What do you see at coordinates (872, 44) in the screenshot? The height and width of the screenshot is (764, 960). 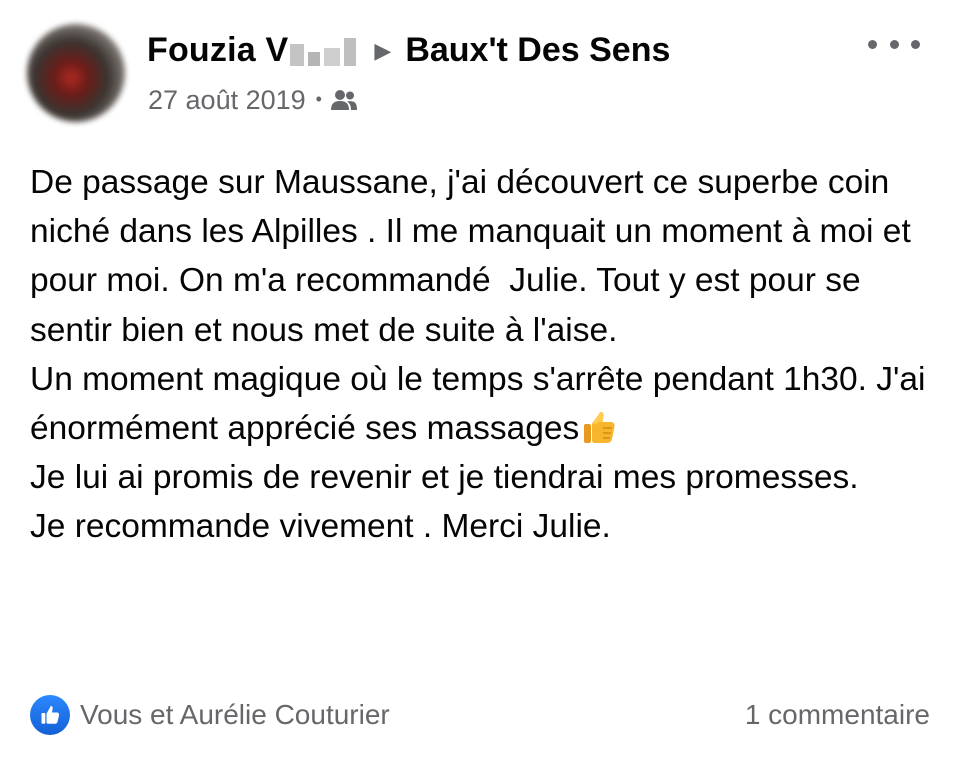 I see `more-horizontal-icon` at bounding box center [872, 44].